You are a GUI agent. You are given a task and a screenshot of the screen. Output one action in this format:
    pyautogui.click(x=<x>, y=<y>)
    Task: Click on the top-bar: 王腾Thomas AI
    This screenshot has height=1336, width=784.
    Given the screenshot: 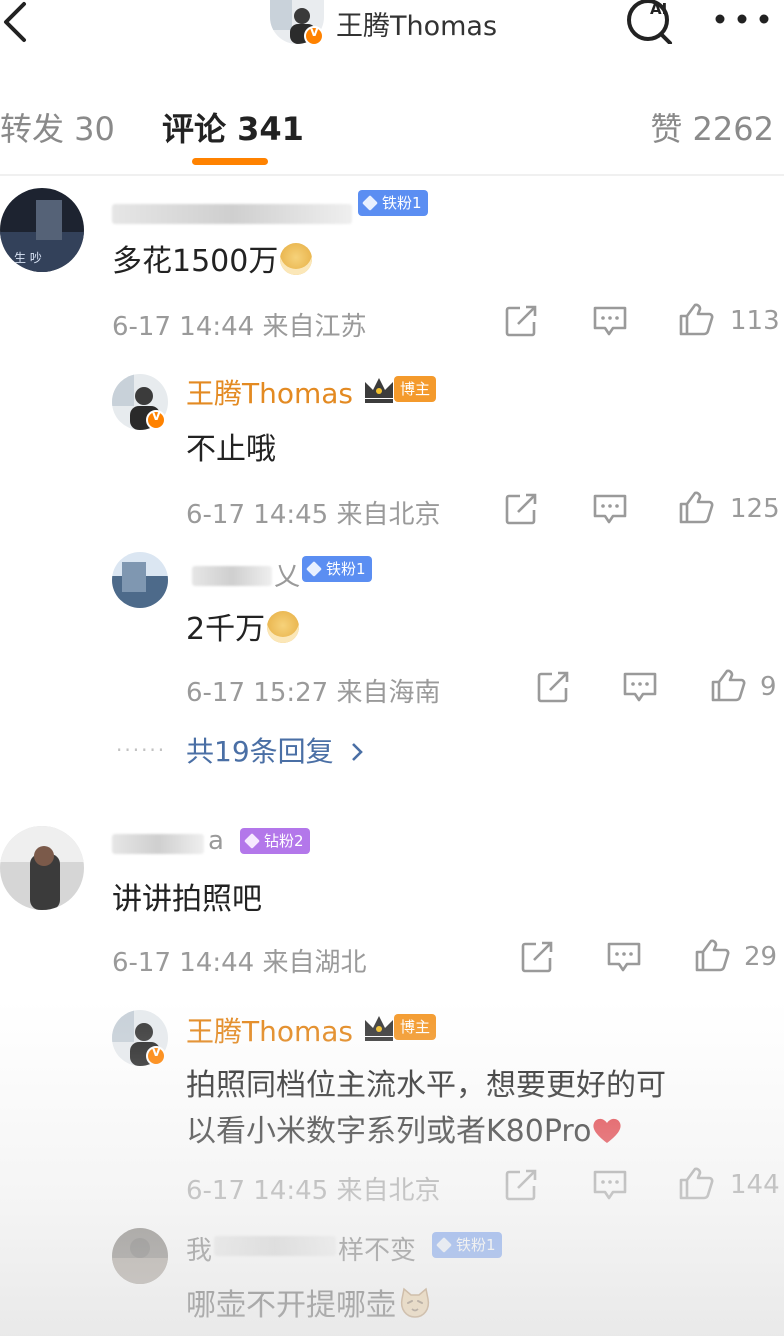 What is the action you would take?
    pyautogui.click(x=392, y=36)
    